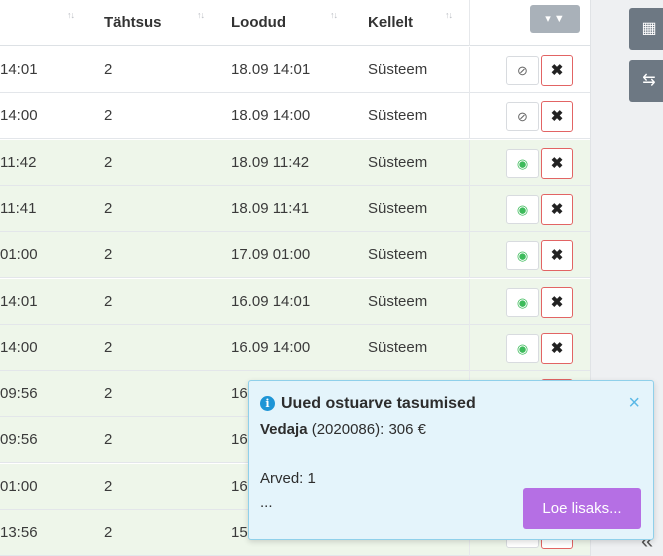  I want to click on cell-time-text: 11:42, so click(18, 162).